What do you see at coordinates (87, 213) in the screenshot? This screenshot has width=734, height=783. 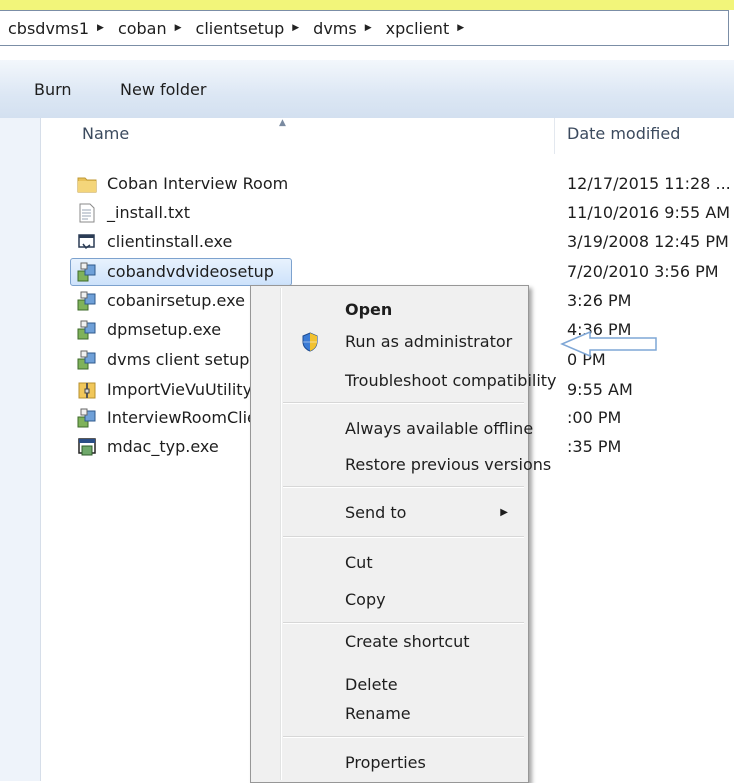 I see `text-file-icon` at bounding box center [87, 213].